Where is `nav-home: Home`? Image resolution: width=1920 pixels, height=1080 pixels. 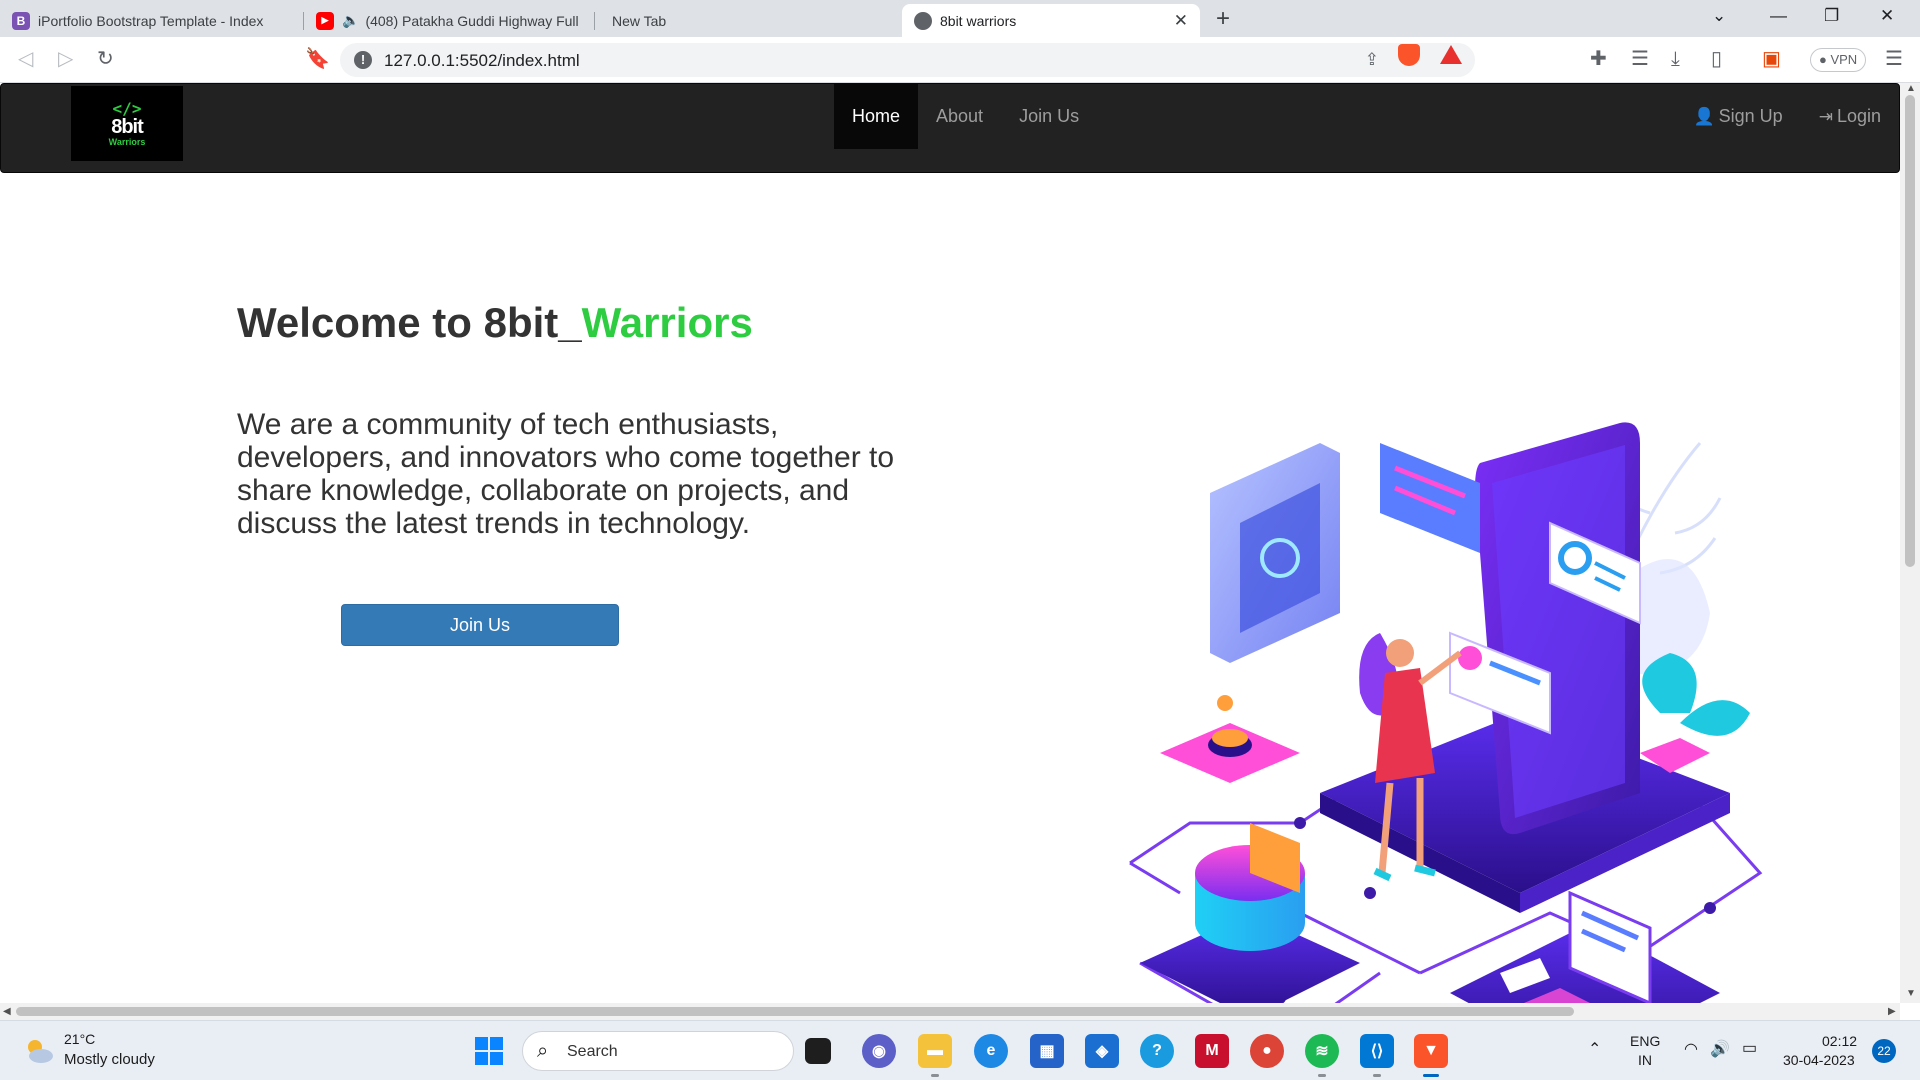 nav-home: Home is located at coordinates (876, 116).